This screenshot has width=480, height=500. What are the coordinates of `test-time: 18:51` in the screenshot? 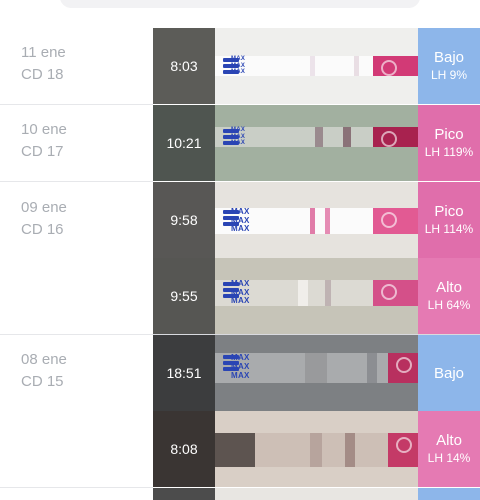 It's located at (184, 373).